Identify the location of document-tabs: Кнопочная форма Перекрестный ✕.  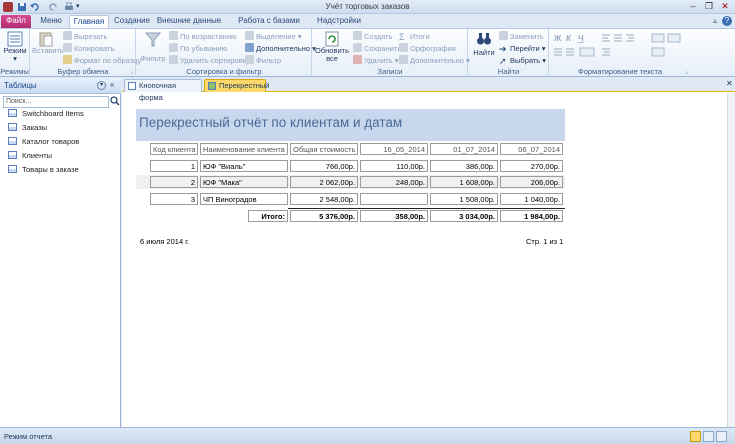
(428, 90).